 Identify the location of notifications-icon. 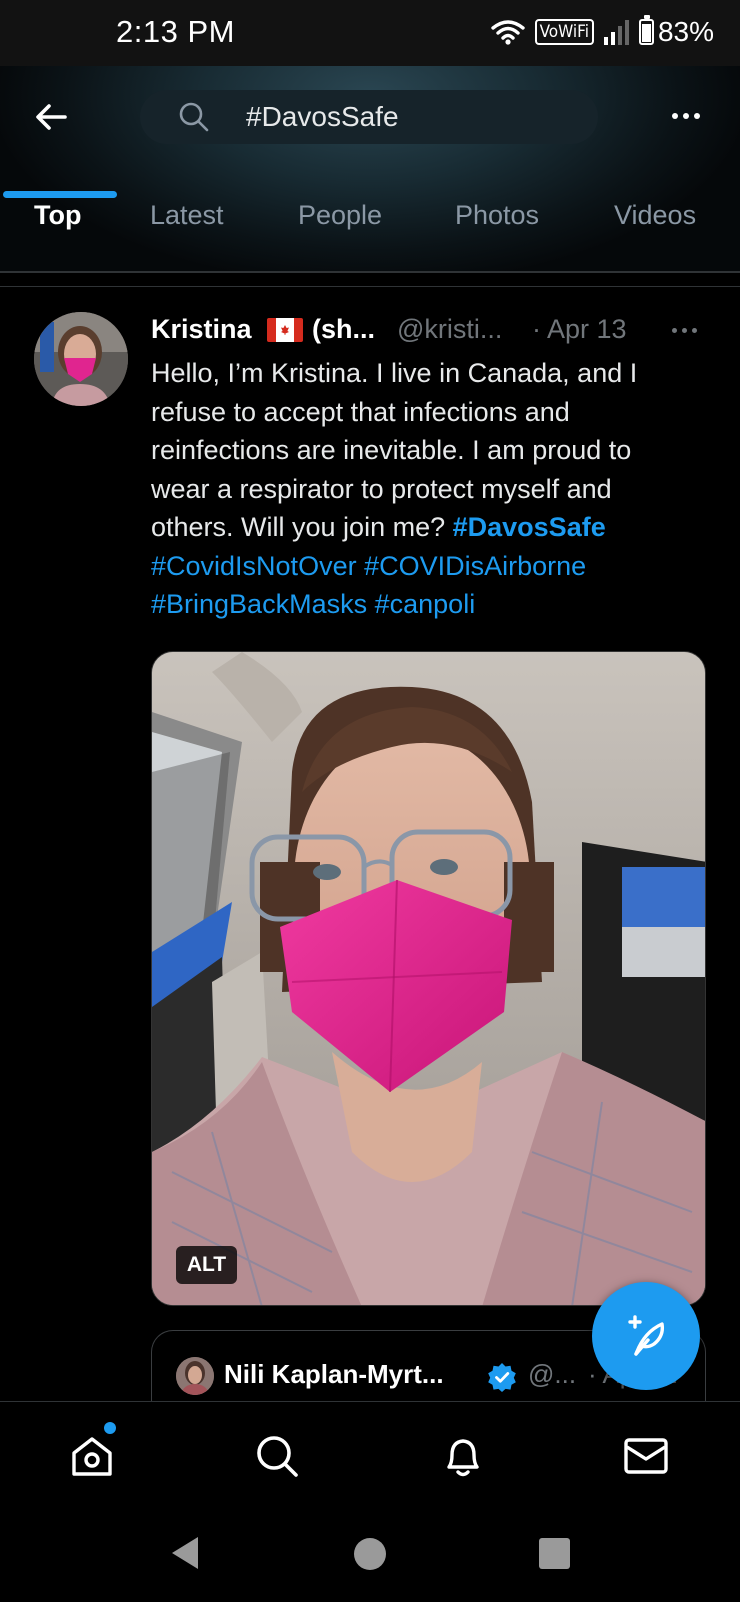
(463, 1458).